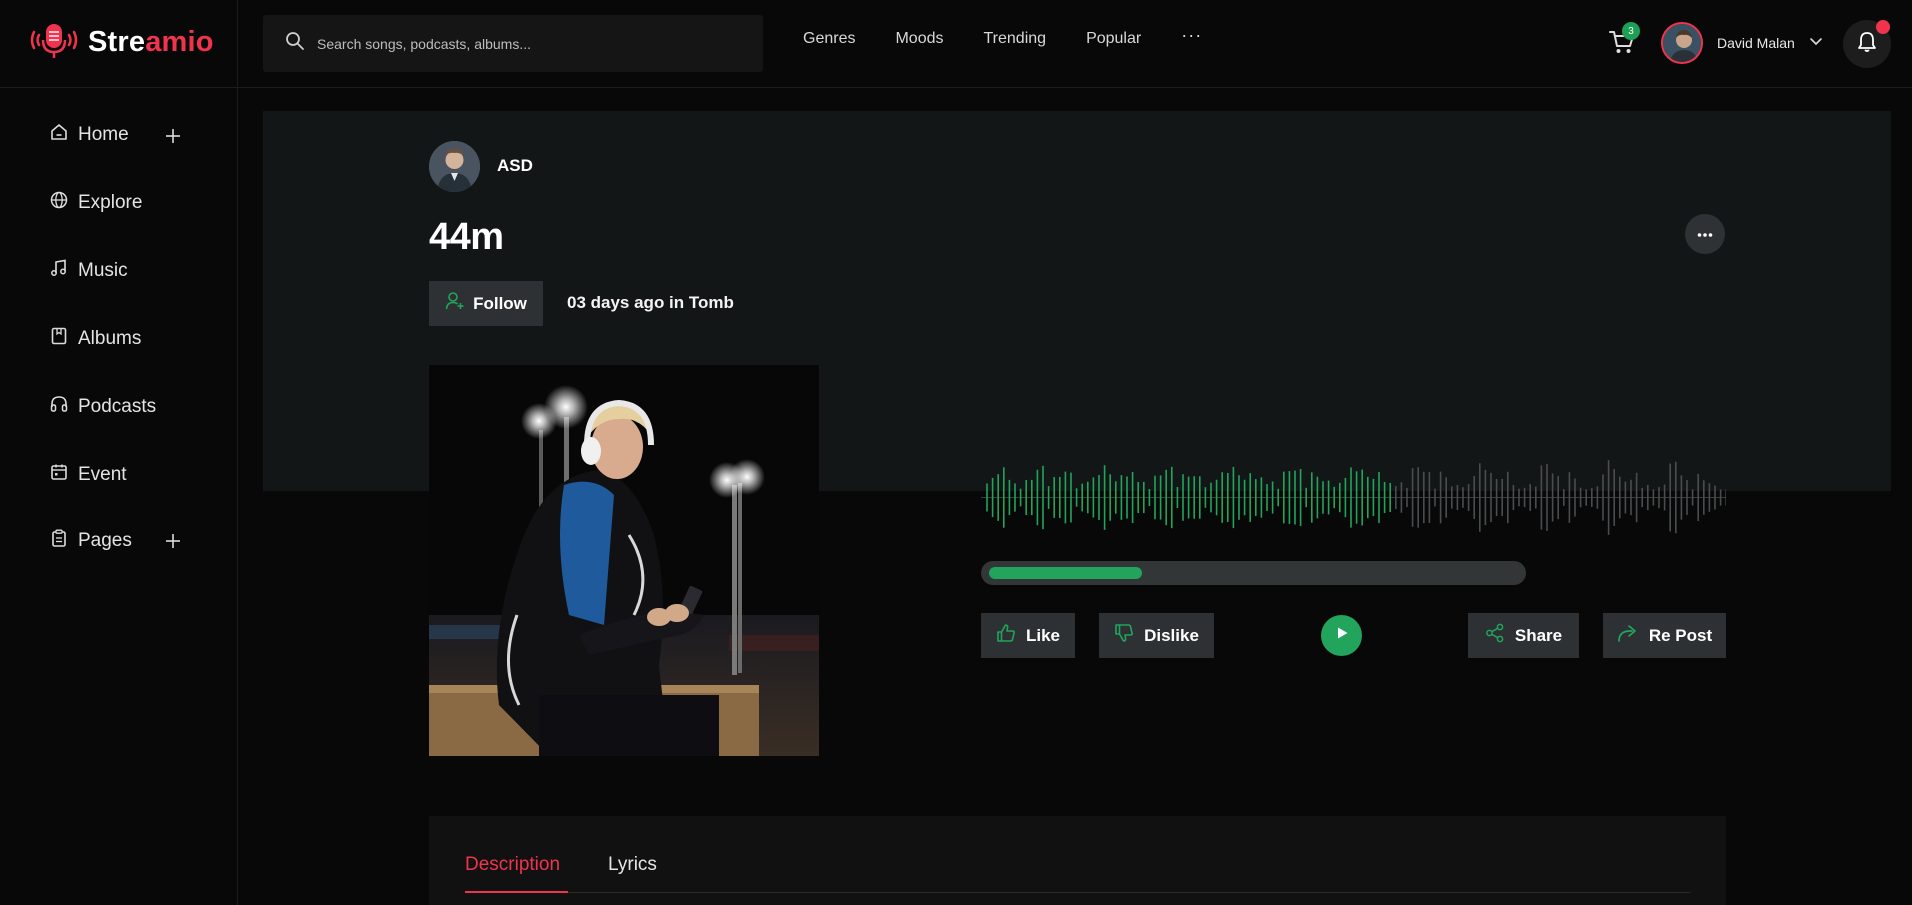  What do you see at coordinates (1171, 635) in the screenshot?
I see `dislike-label: Dislike` at bounding box center [1171, 635].